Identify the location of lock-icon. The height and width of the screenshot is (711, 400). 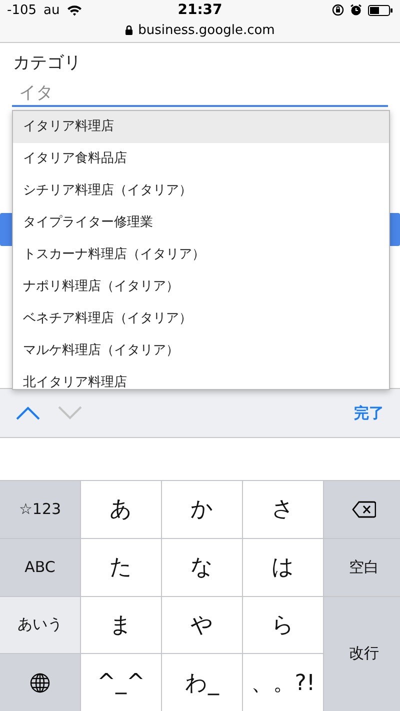
(129, 30).